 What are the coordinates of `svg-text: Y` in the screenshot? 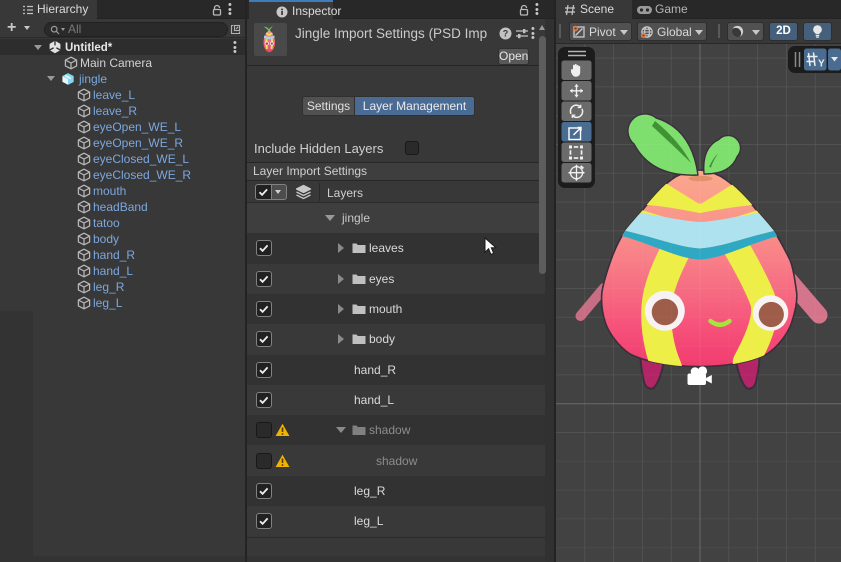 It's located at (821, 64).